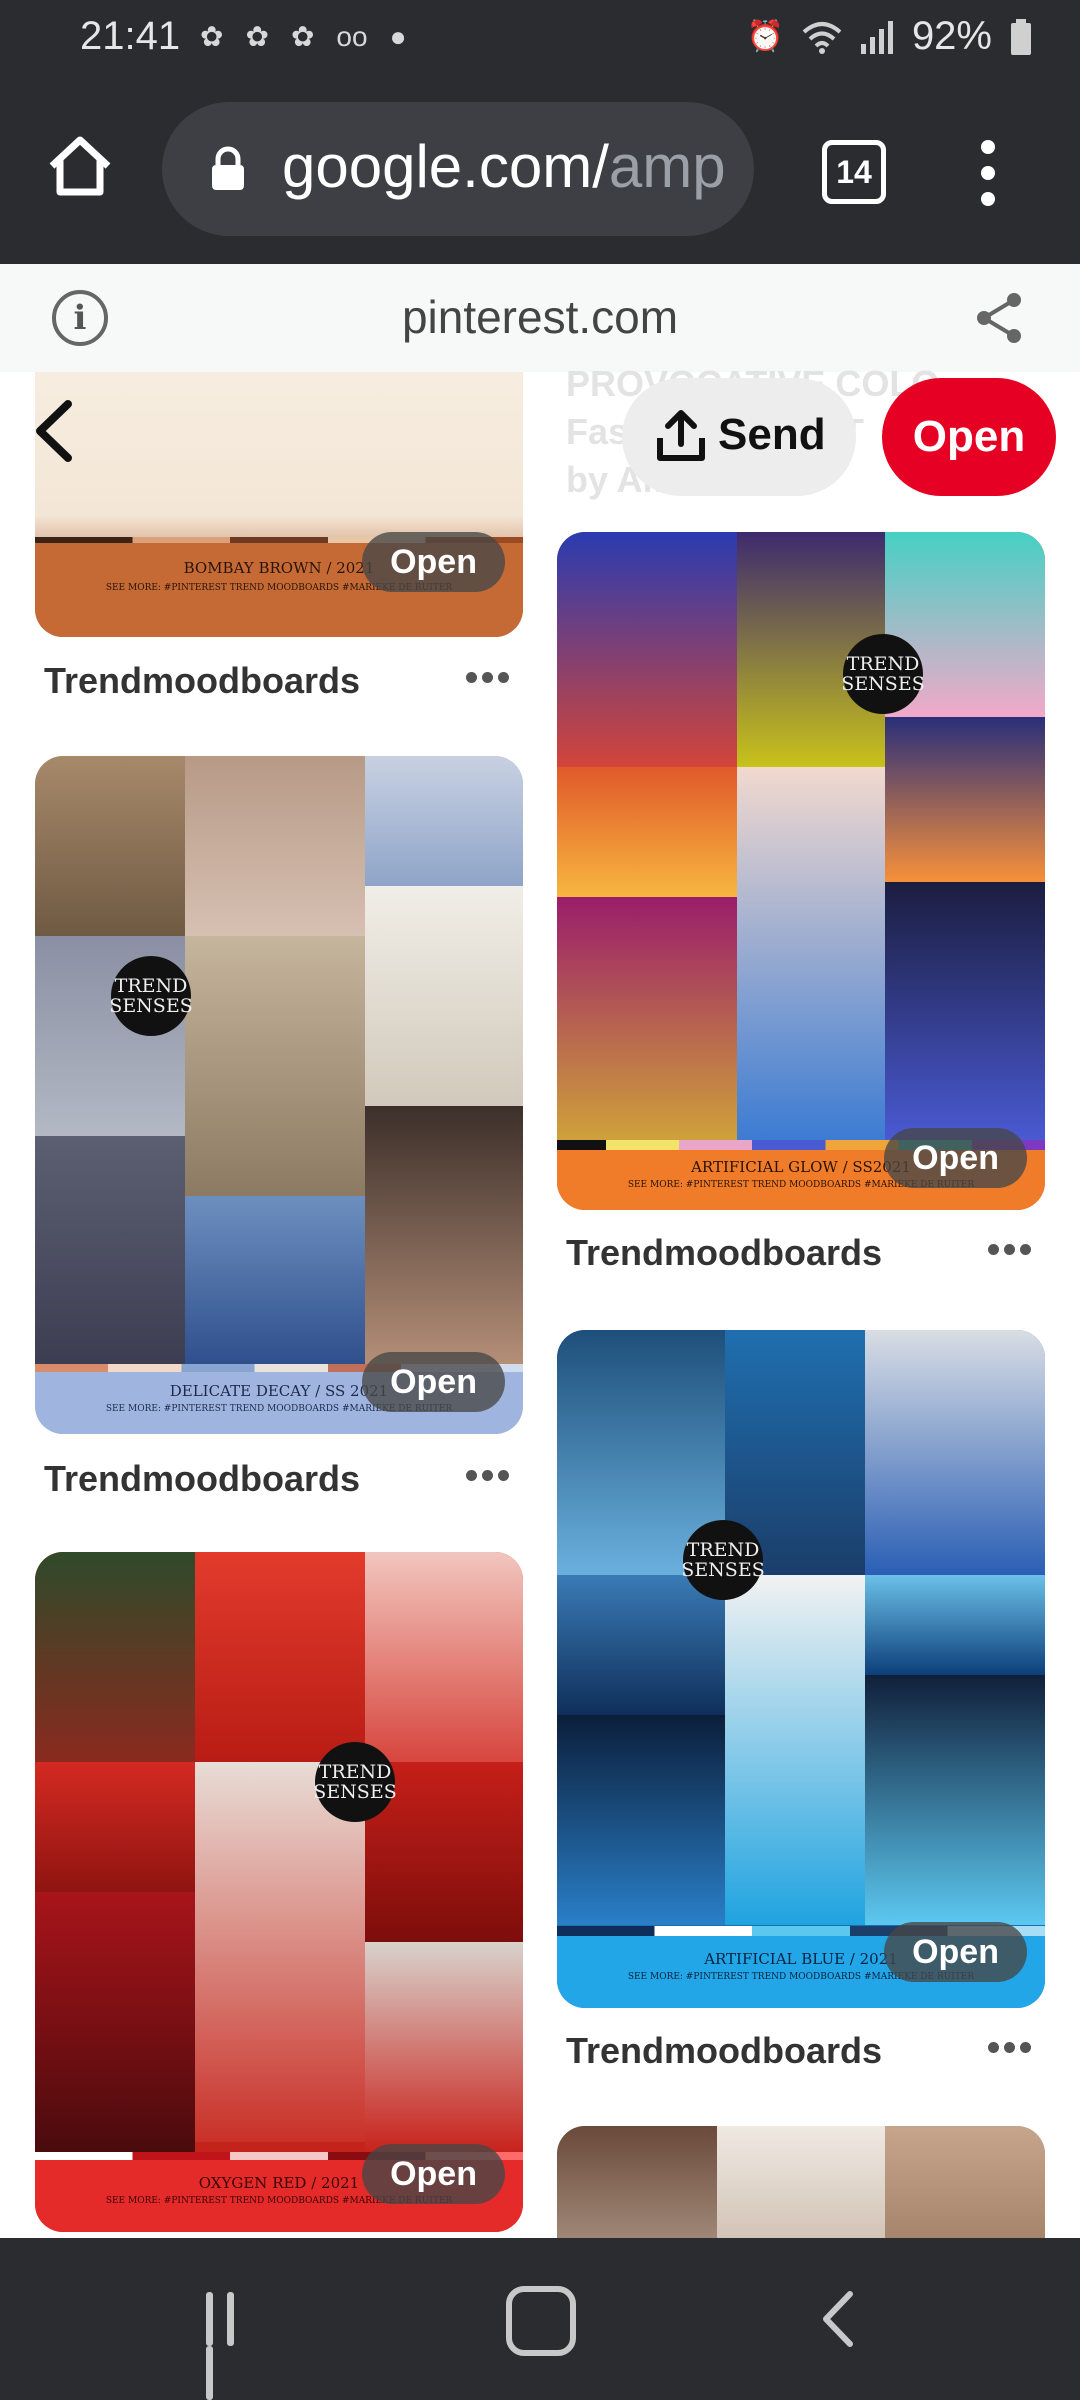 Image resolution: width=1080 pixels, height=2400 pixels. I want to click on status-bar: 21:41 ✿ ✿ ✿ oo ● ⏰ 92%, so click(540, 39).